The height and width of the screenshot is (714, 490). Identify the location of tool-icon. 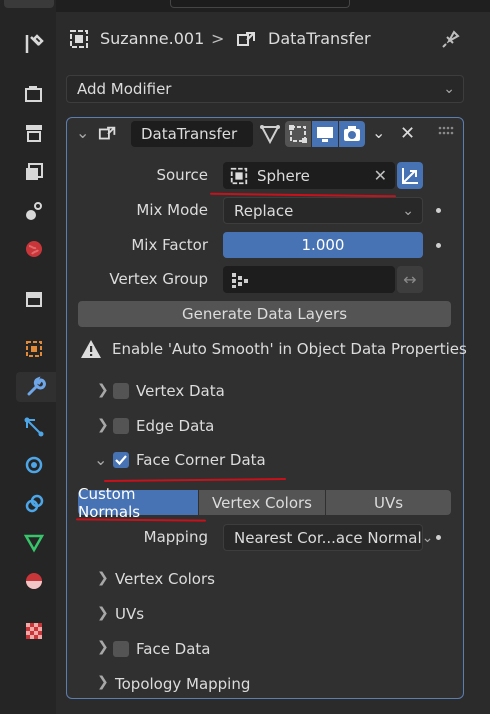
(34, 44).